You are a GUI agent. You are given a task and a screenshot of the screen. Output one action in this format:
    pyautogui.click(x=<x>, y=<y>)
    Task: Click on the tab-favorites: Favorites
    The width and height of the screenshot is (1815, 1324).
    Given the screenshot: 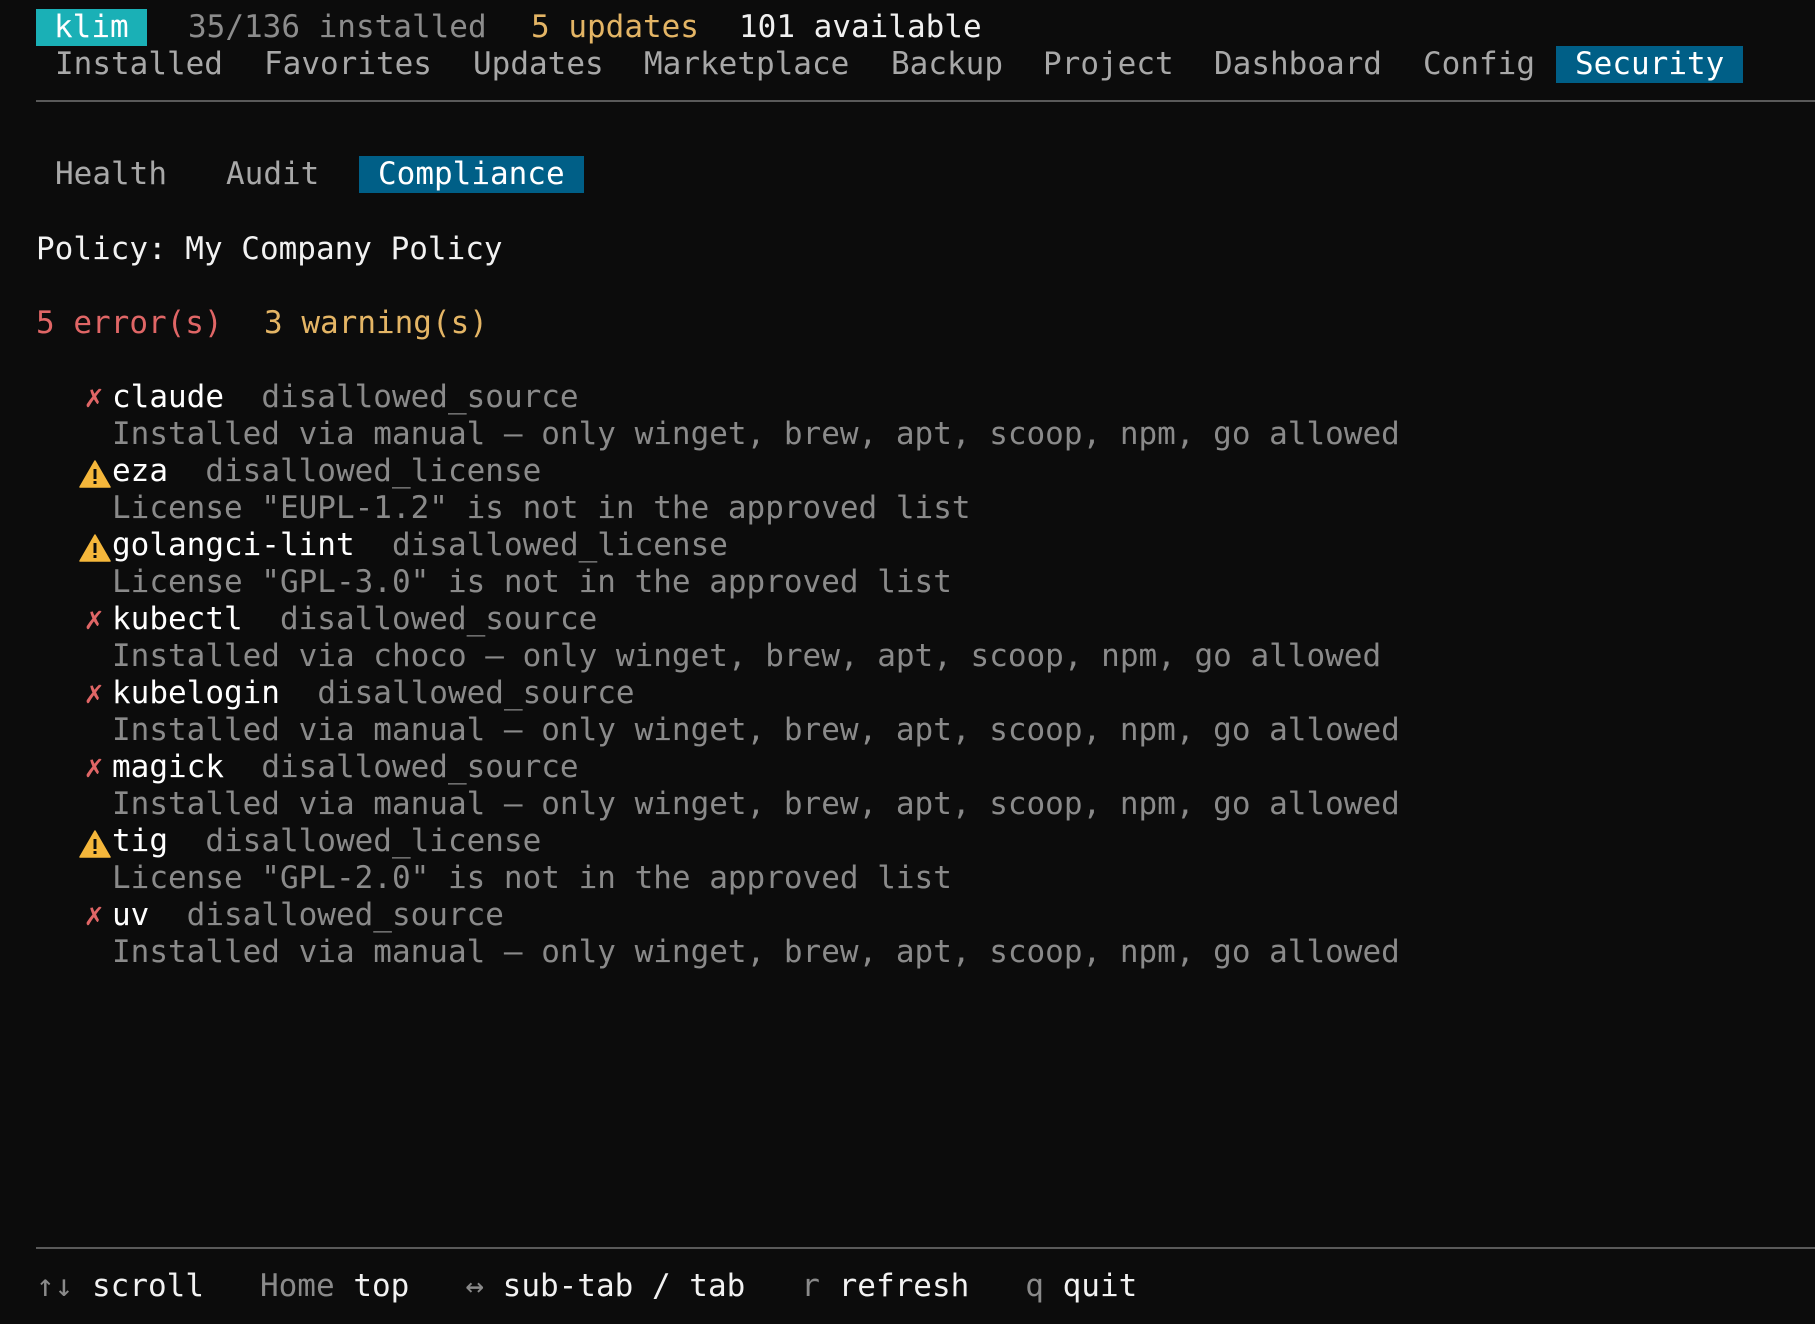 What is the action you would take?
    pyautogui.click(x=348, y=64)
    